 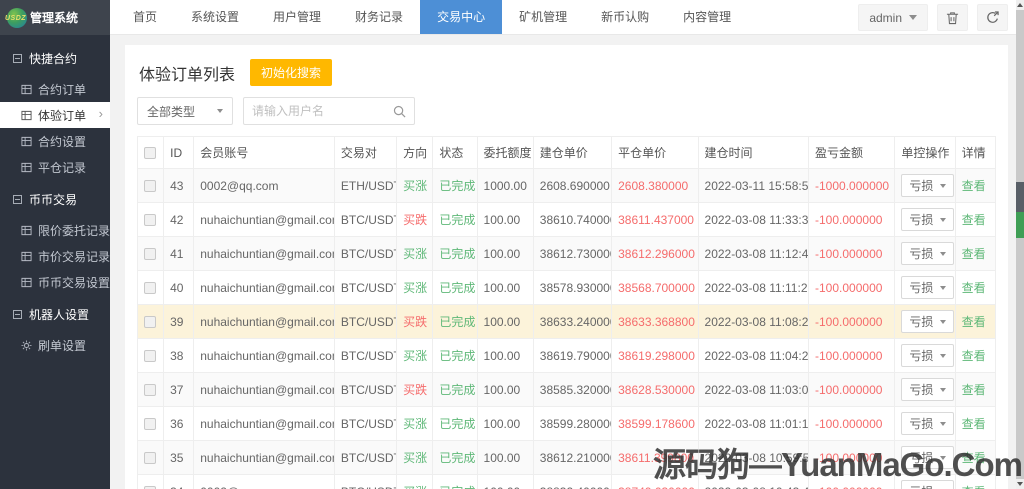 What do you see at coordinates (625, 17) in the screenshot?
I see `nav-item: 新币认购` at bounding box center [625, 17].